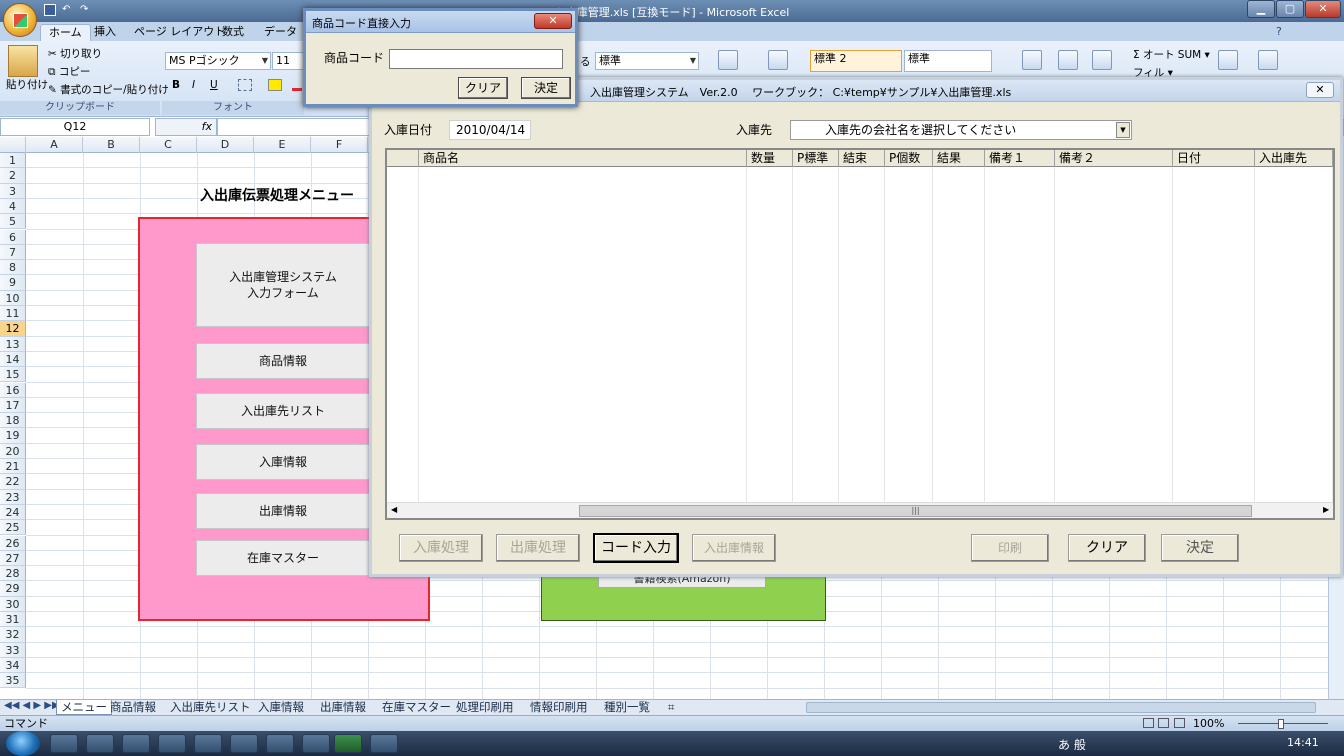 The image size is (1344, 756). Describe the element at coordinates (13, 145) in the screenshot. I see `select-all-corner` at that location.